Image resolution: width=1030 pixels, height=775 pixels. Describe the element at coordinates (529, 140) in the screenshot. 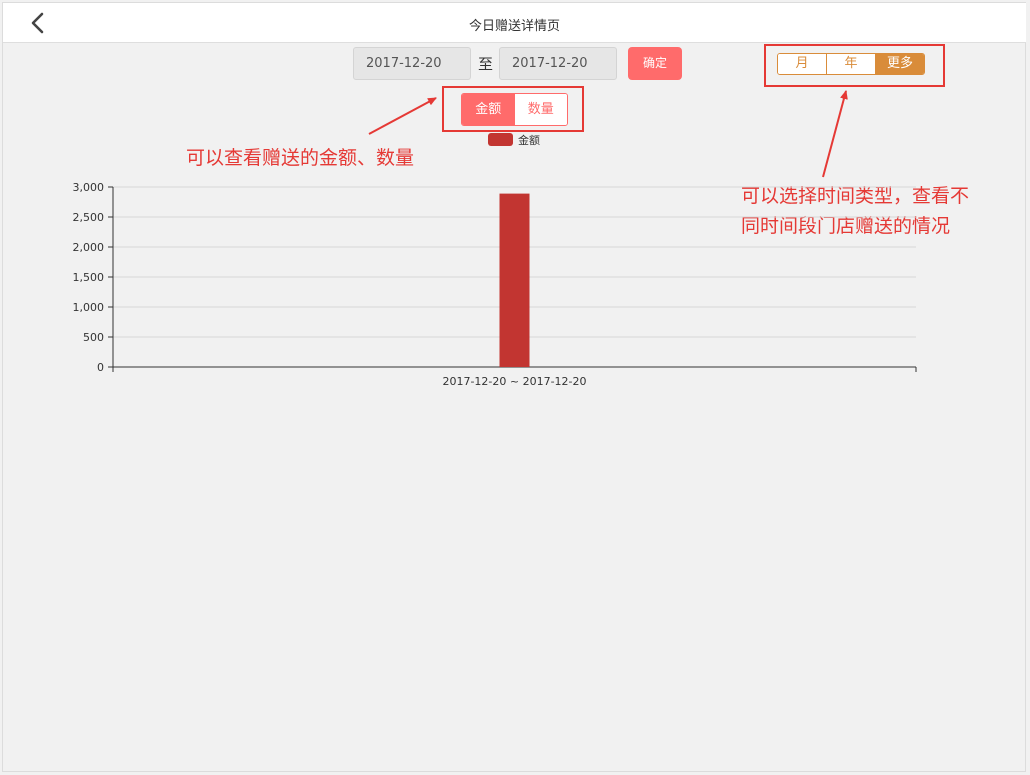

I see `legend-label: 金额` at that location.